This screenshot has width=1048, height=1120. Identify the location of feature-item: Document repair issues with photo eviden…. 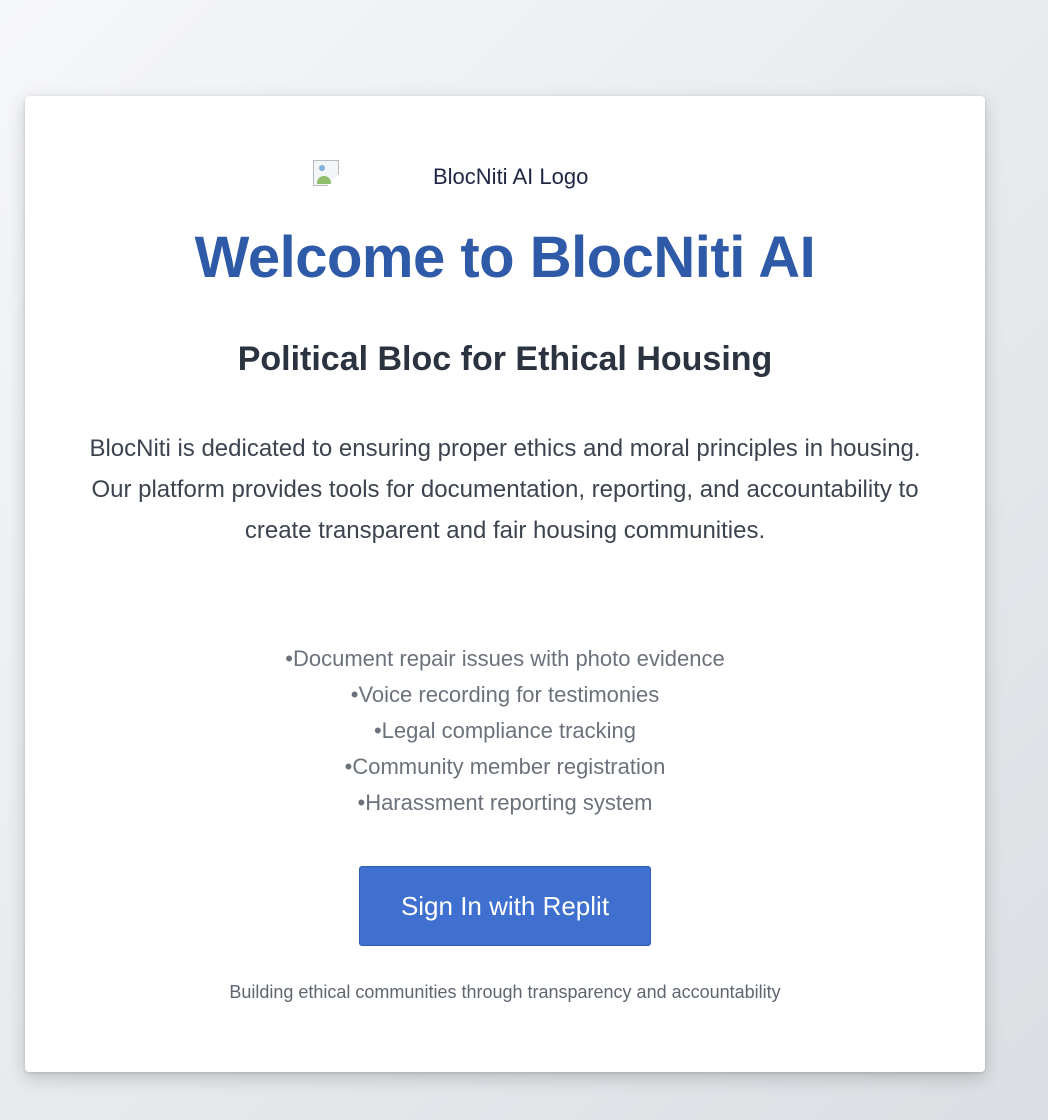
(505, 659).